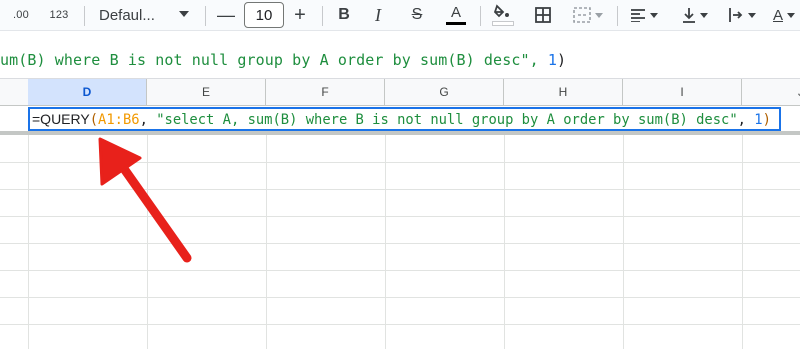 Image resolution: width=800 pixels, height=349 pixels. I want to click on fill-color-button, so click(503, 15).